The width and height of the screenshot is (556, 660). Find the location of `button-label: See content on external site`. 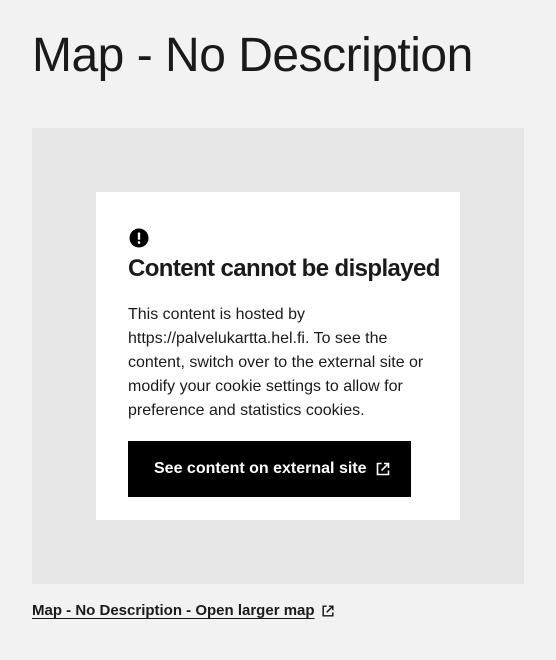

button-label: See content on external site is located at coordinates (260, 468).